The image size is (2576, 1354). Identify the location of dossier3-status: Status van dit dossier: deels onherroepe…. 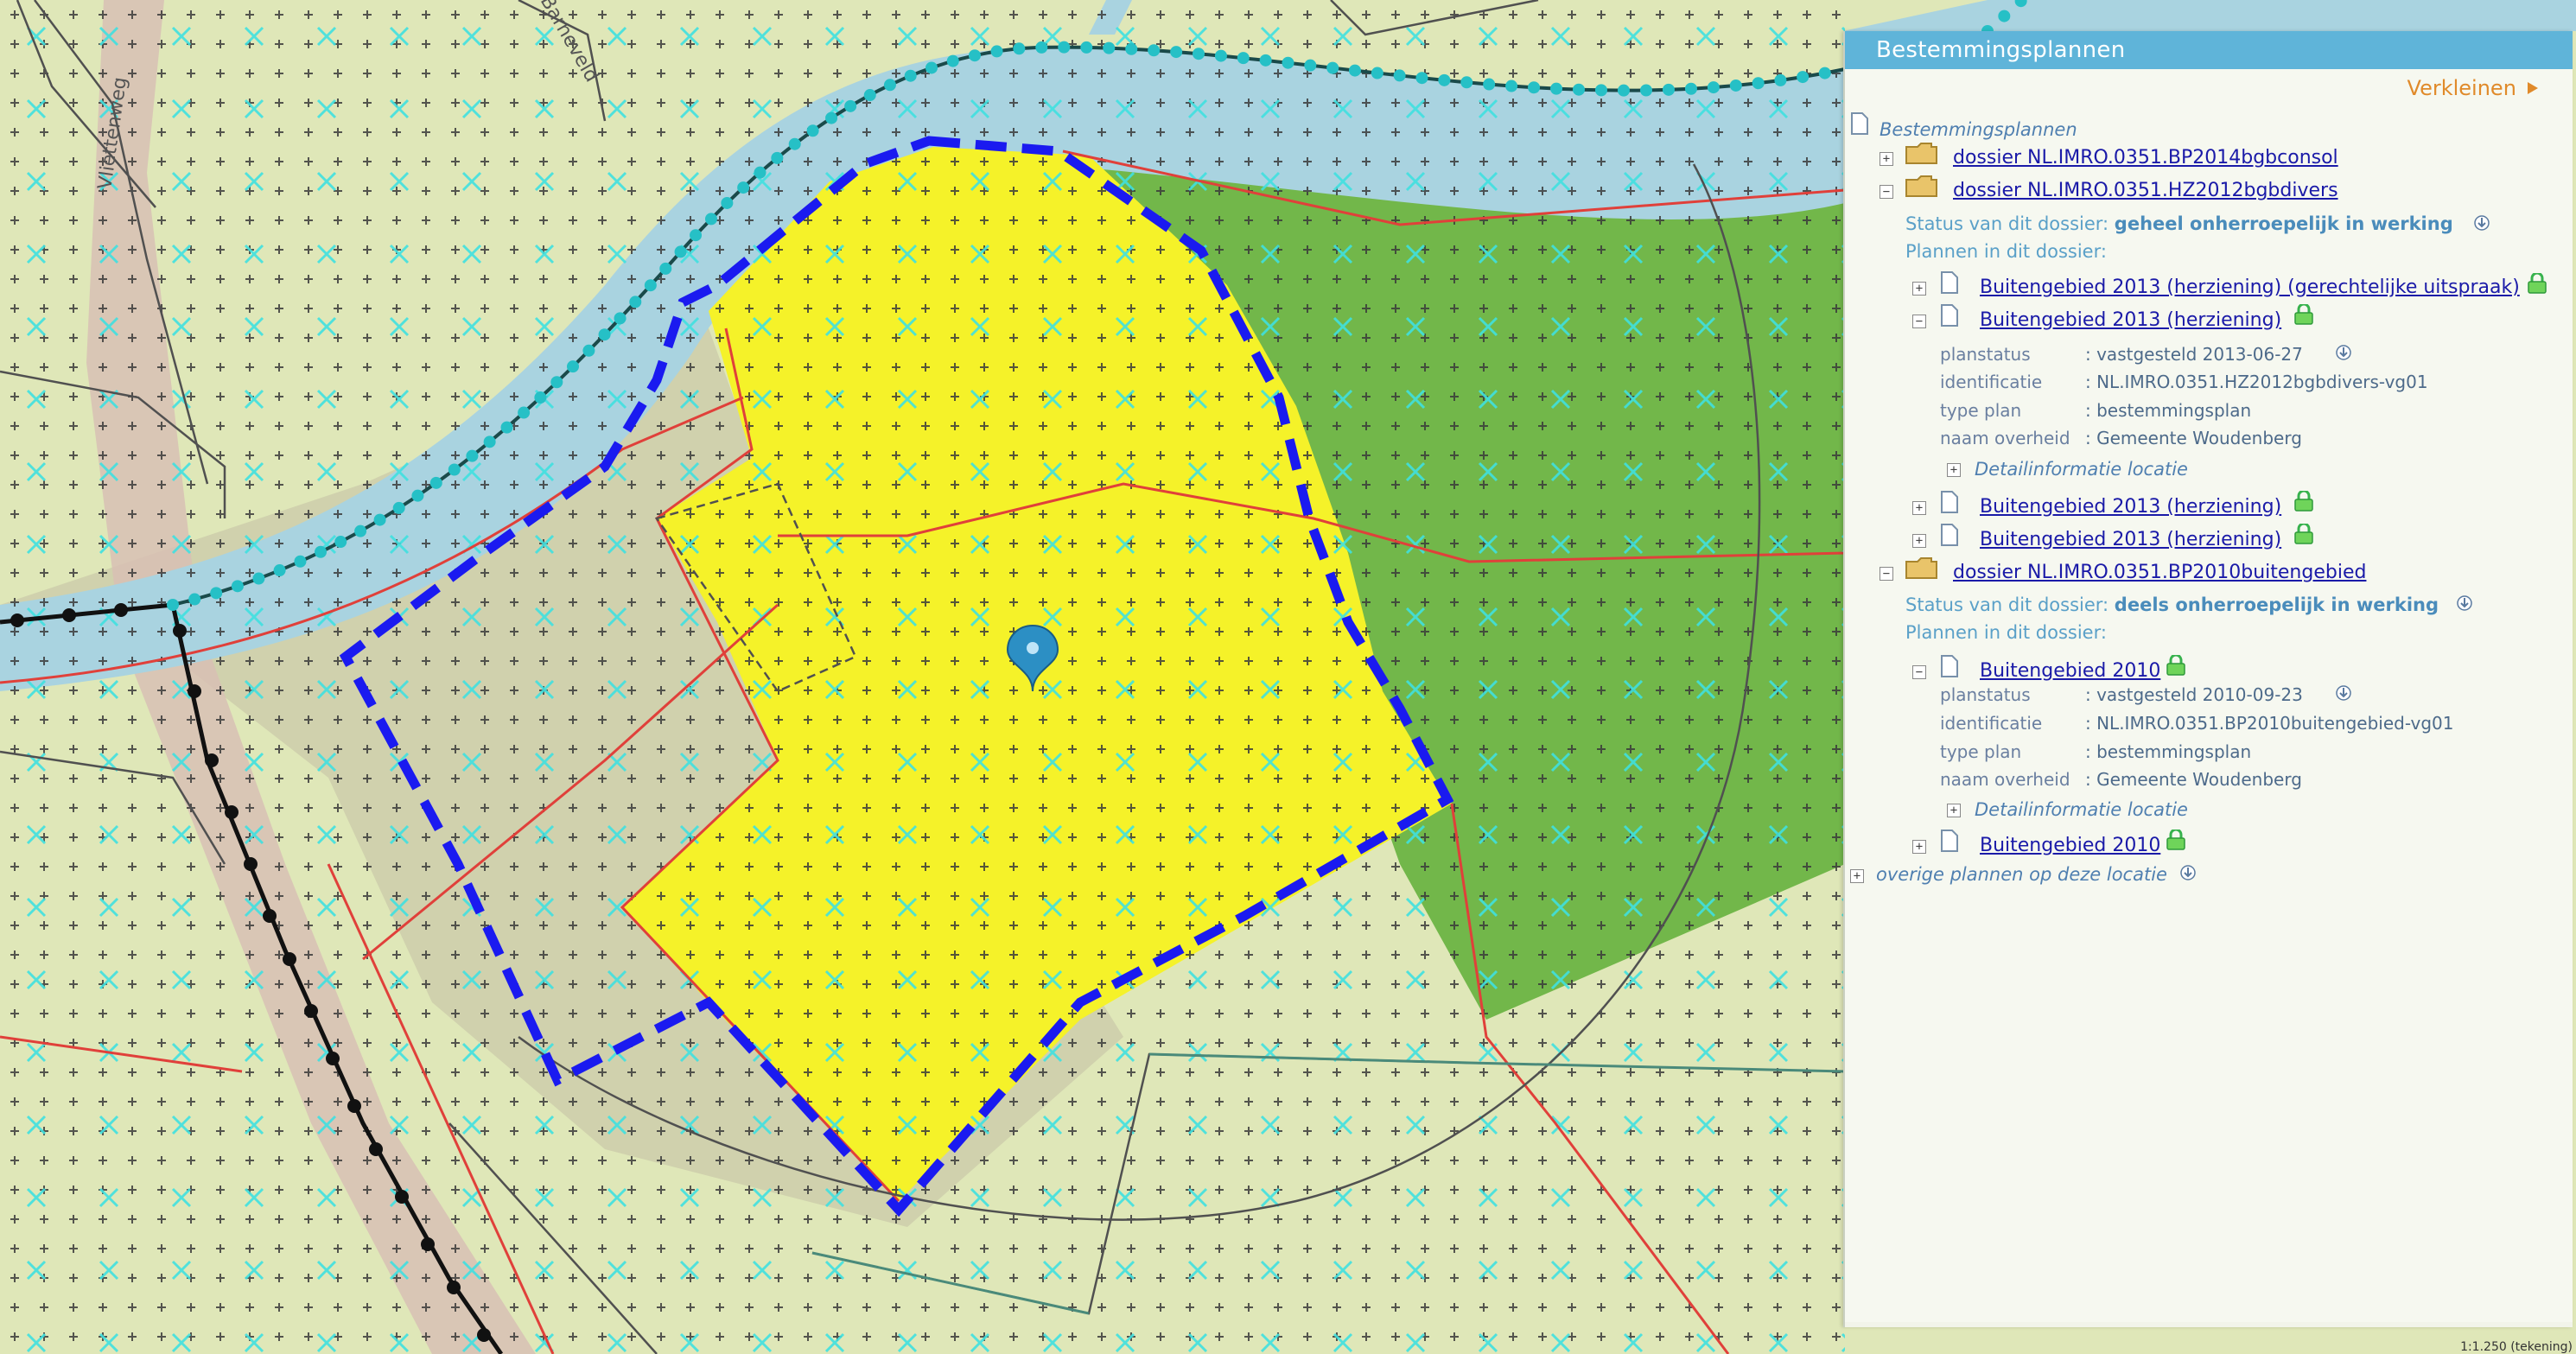
(2172, 604).